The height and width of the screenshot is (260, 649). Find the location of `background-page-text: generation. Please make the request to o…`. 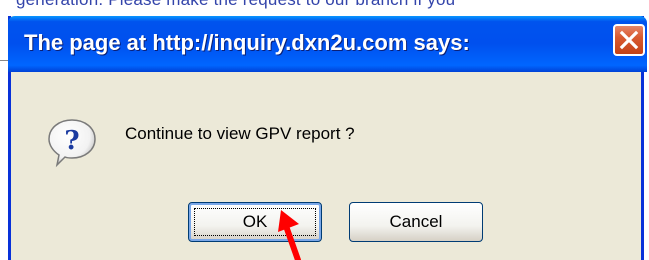

background-page-text: generation. Please make the request to o… is located at coordinates (235, 5).